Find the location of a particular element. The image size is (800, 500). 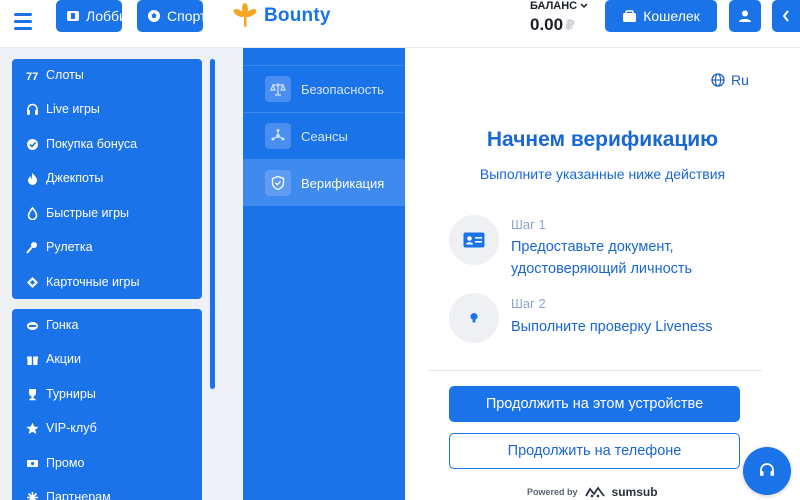

collapse-panel-button is located at coordinates (786, 16).